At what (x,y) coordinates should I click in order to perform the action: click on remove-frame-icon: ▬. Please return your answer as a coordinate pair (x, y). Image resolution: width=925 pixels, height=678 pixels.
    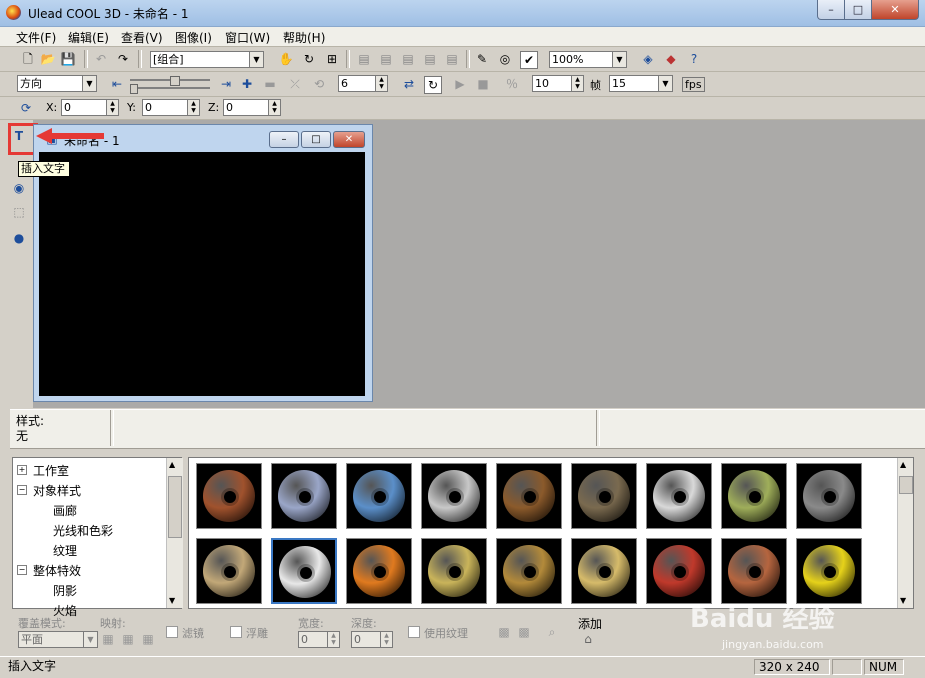
    Looking at the image, I should click on (270, 84).